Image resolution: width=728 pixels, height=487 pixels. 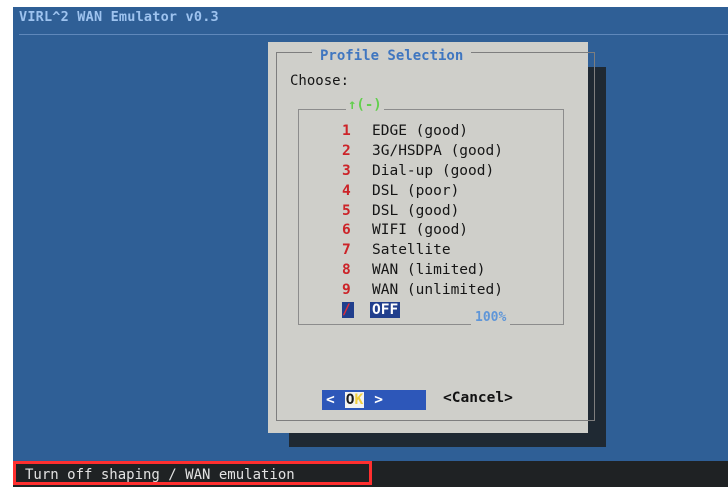 I want to click on menu-item-number: 7, so click(x=346, y=250).